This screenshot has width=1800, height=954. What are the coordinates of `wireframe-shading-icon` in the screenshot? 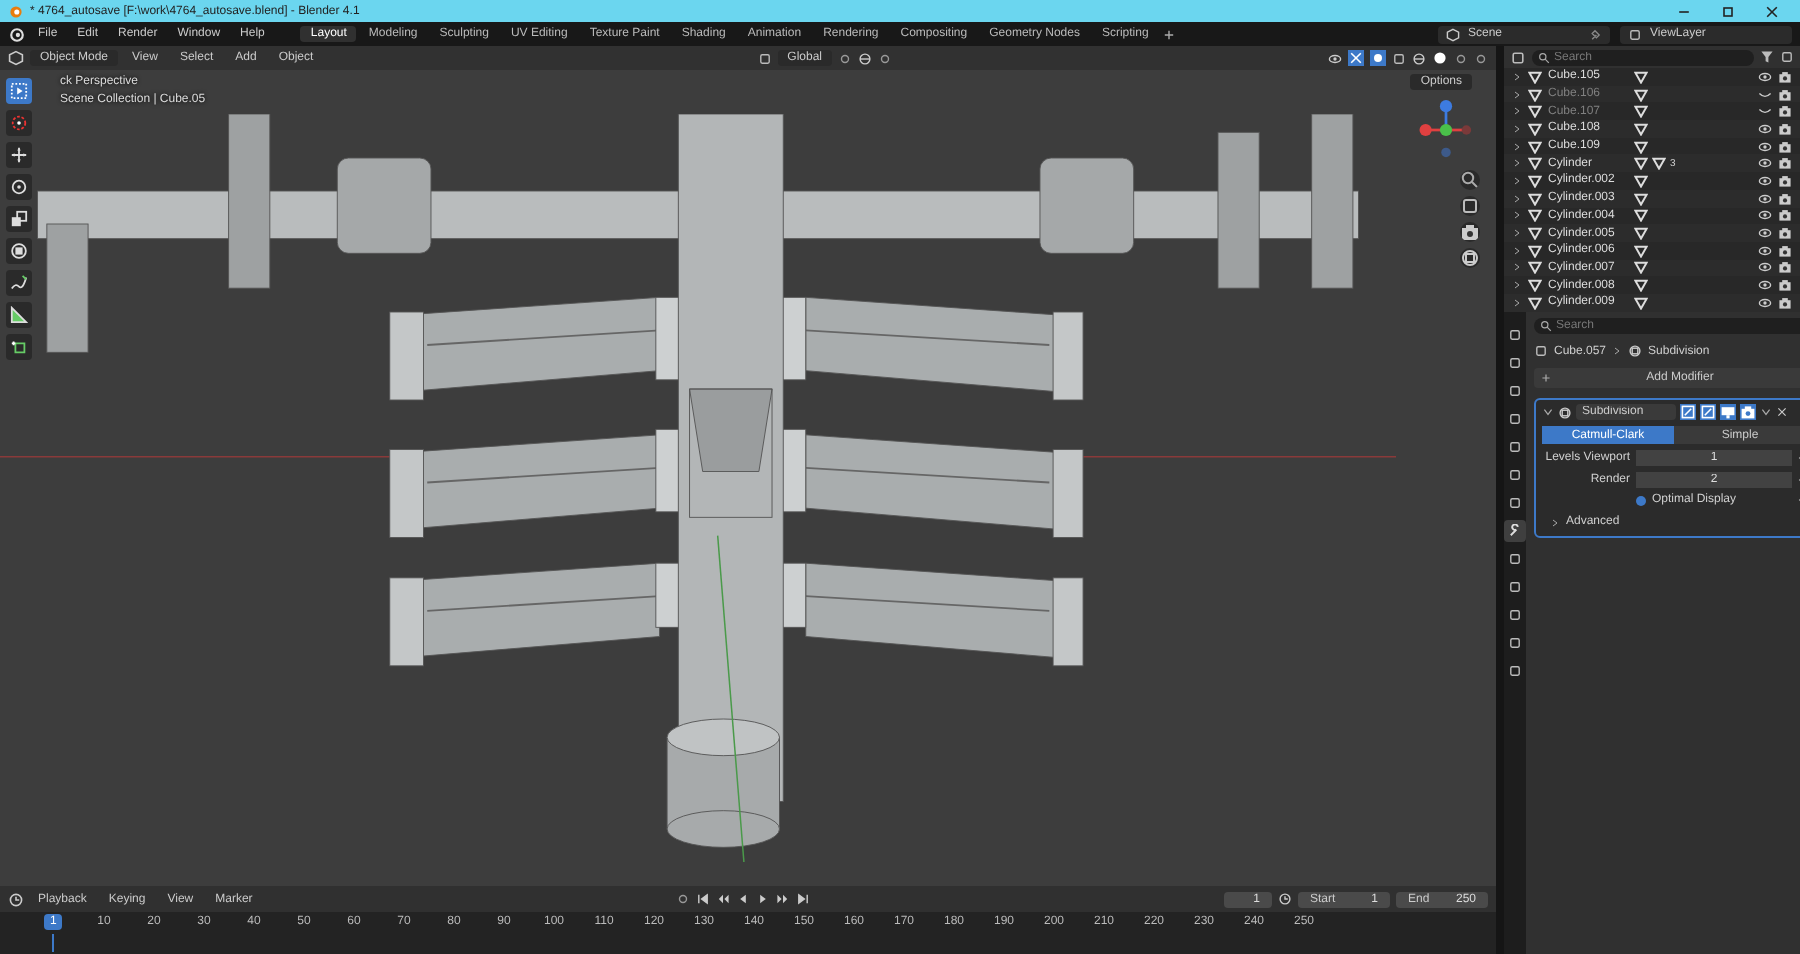 It's located at (1419, 58).